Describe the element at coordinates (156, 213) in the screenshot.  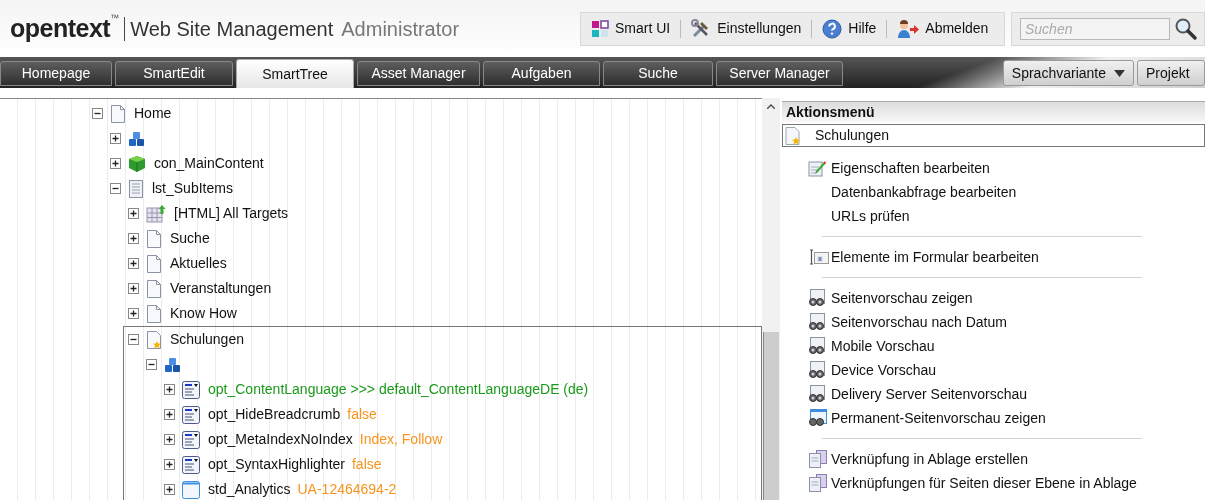
I see `grid-arrow-icon` at that location.